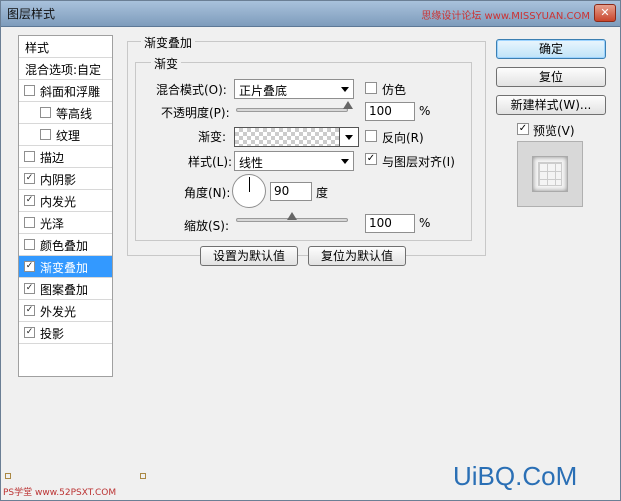  I want to click on style-value: 线性, so click(251, 163).